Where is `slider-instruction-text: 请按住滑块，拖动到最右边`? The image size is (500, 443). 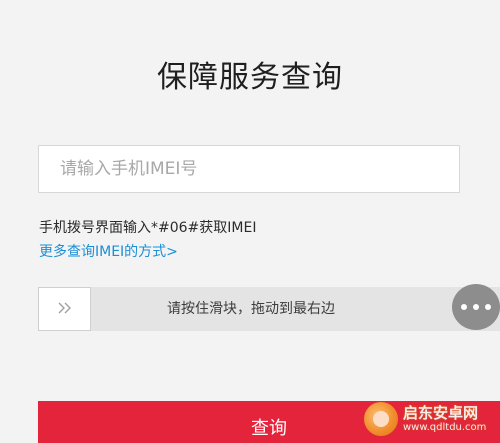 slider-instruction-text: 请按住滑块，拖动到最右边 is located at coordinates (251, 309).